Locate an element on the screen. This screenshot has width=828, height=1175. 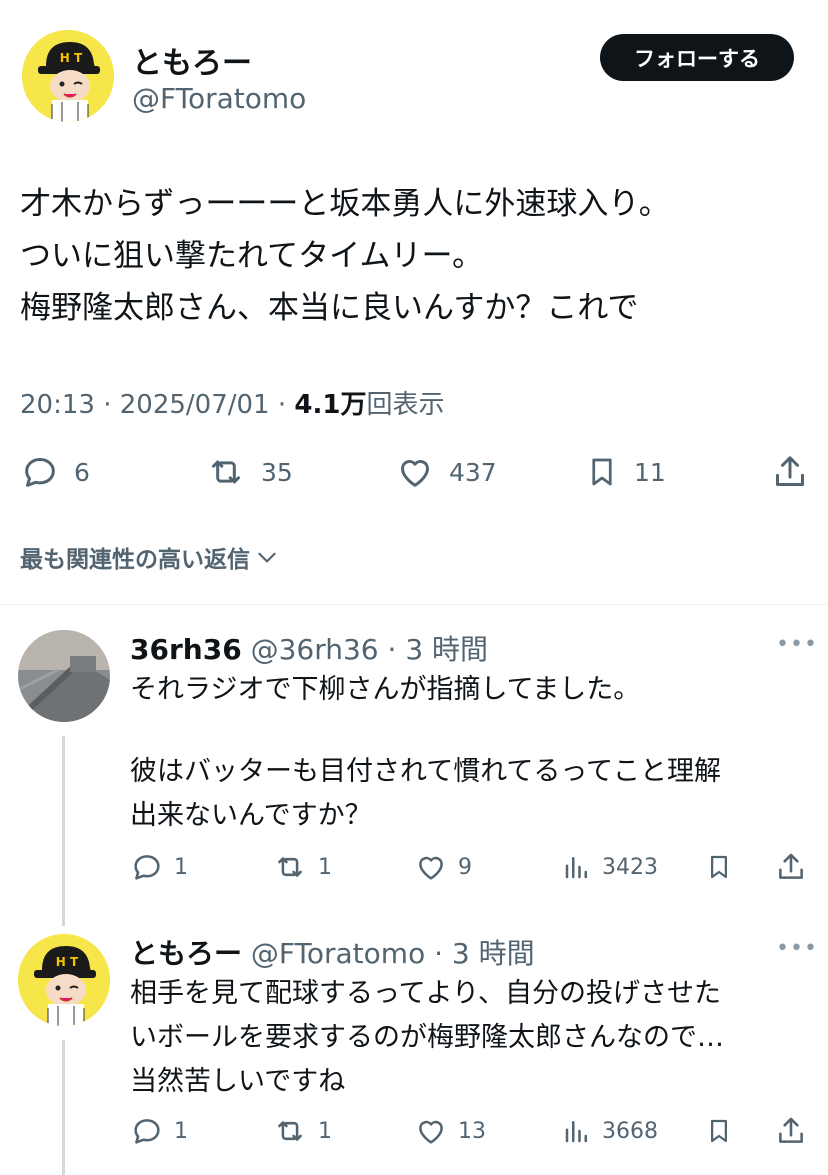
author-name: ともろー is located at coordinates (192, 60).